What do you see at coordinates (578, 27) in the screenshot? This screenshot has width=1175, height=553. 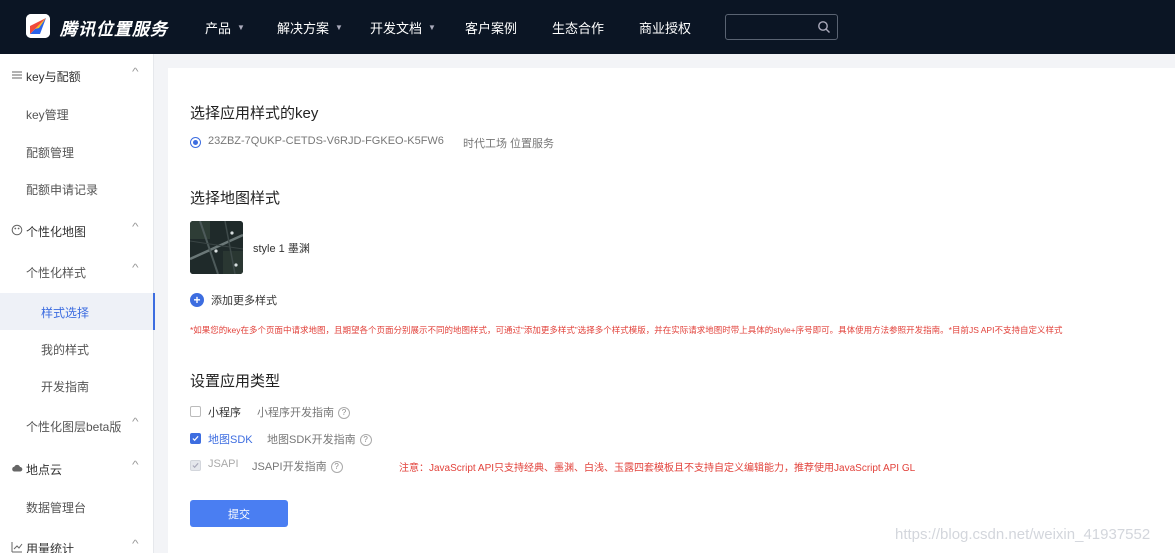 I see `nav-ecosystem: 生态合作` at bounding box center [578, 27].